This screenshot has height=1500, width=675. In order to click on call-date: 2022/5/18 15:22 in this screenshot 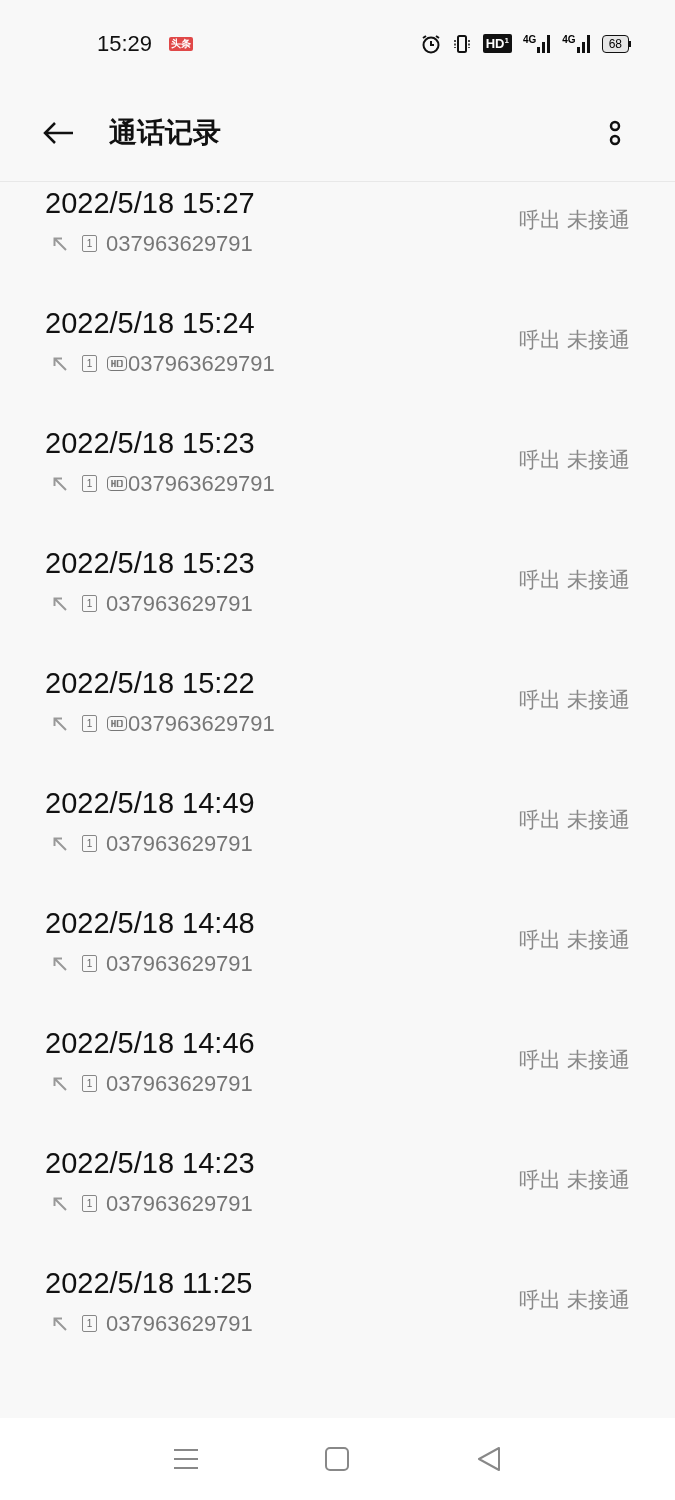, I will do `click(150, 683)`.